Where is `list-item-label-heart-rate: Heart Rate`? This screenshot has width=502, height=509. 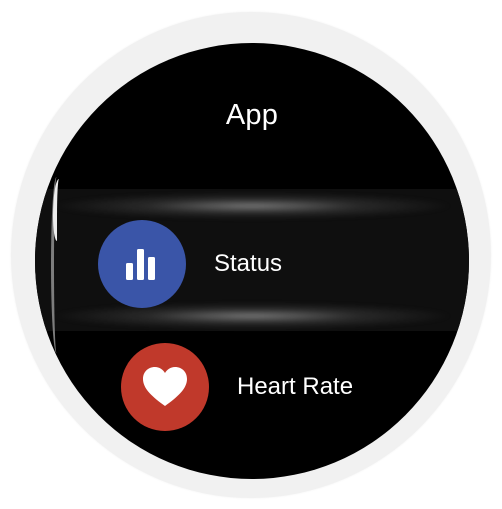
list-item-label-heart-rate: Heart Rate is located at coordinates (295, 386).